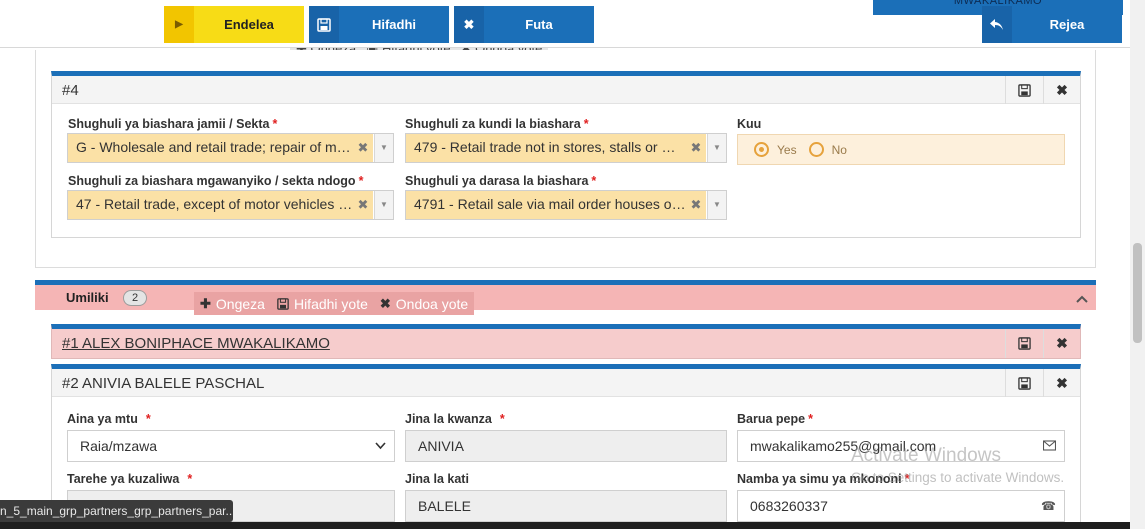 The image size is (1145, 529). I want to click on add-owner-button: ✚ Ongeza, so click(232, 304).